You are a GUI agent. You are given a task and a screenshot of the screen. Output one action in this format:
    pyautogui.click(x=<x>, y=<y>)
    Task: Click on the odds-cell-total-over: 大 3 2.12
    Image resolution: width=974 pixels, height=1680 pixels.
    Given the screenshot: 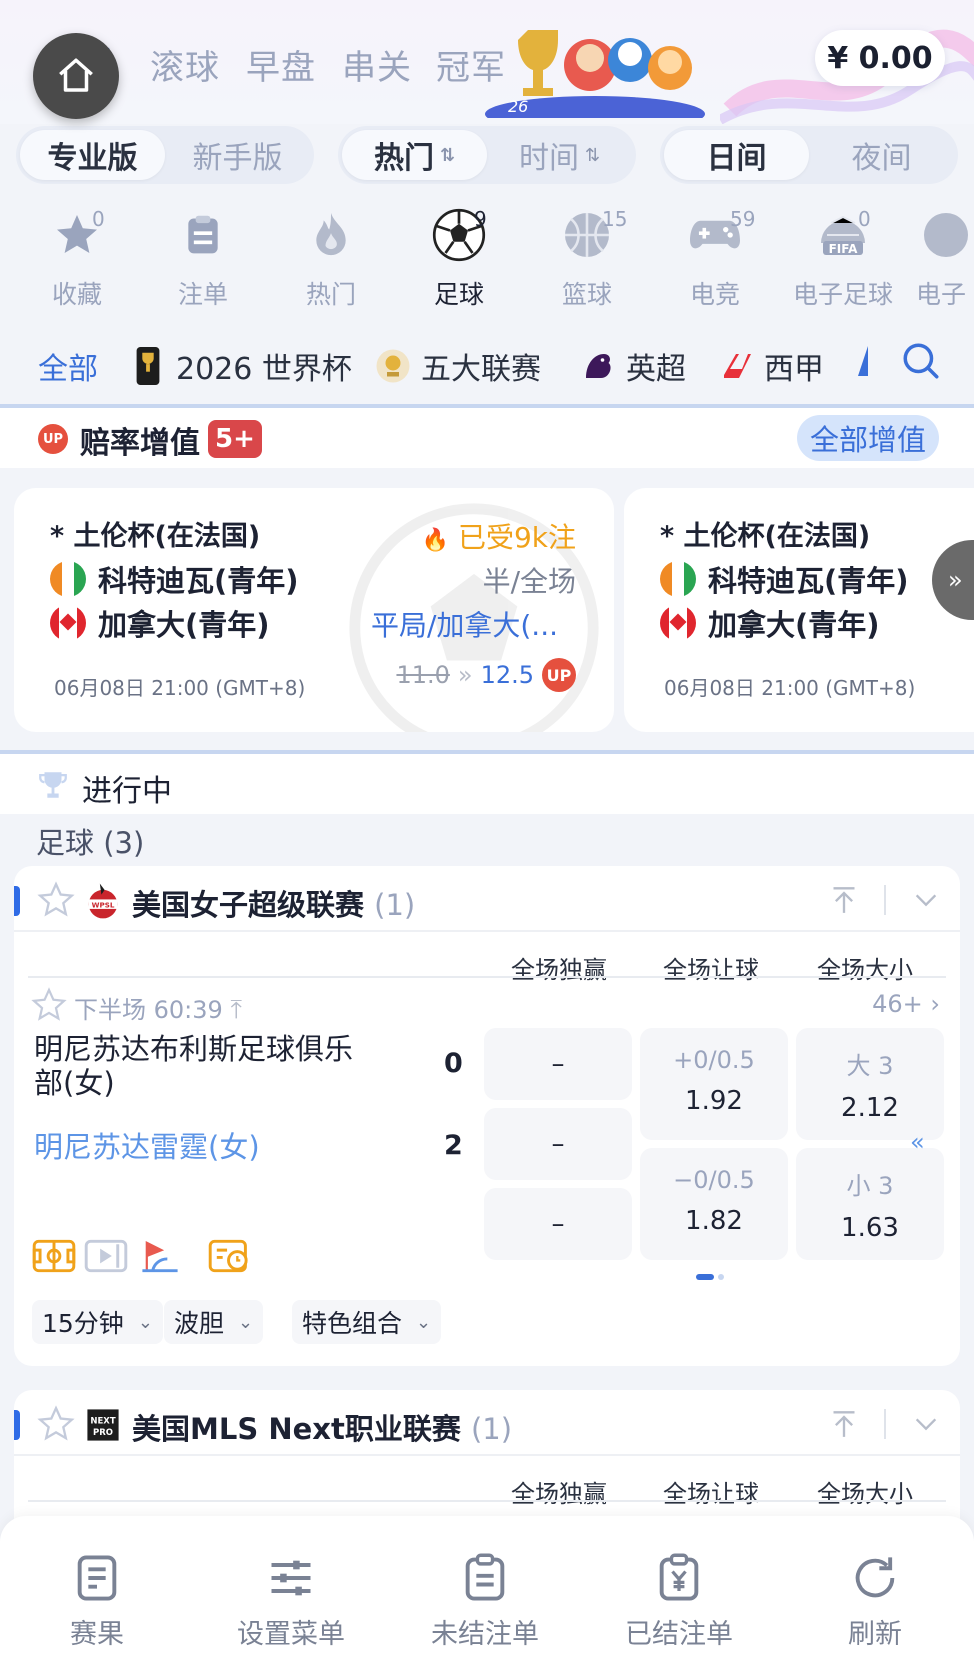 What is the action you would take?
    pyautogui.click(x=870, y=1084)
    